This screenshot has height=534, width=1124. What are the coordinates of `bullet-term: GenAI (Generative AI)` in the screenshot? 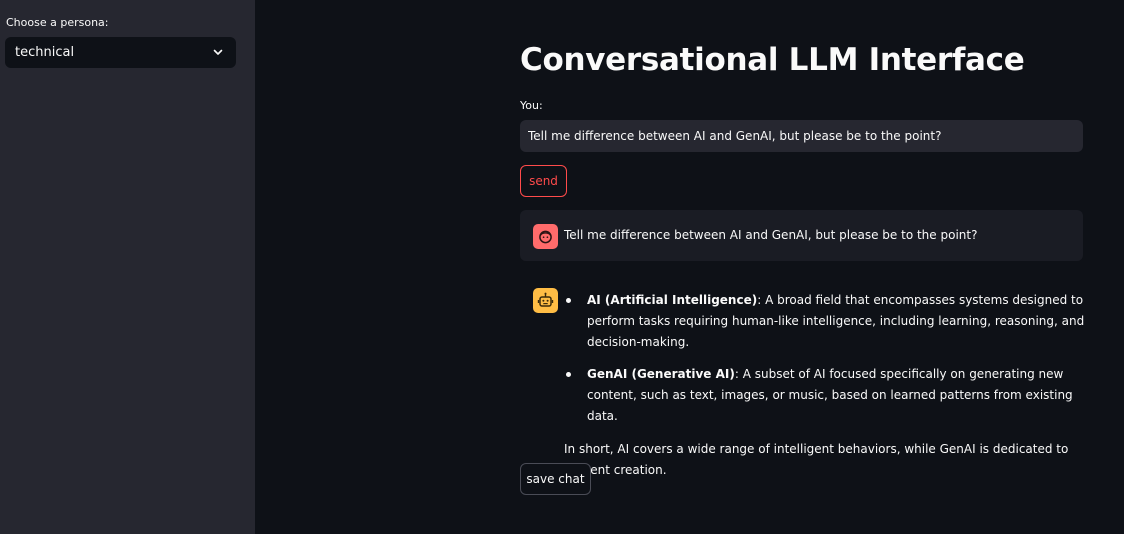 It's located at (661, 374).